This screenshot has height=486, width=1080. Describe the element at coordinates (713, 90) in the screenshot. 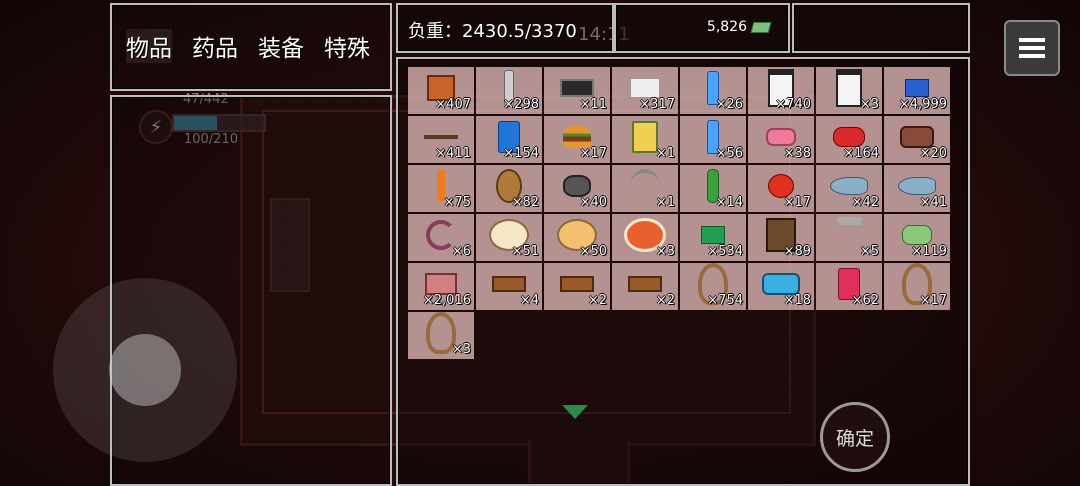

I see `inventory-slot: ×26` at that location.